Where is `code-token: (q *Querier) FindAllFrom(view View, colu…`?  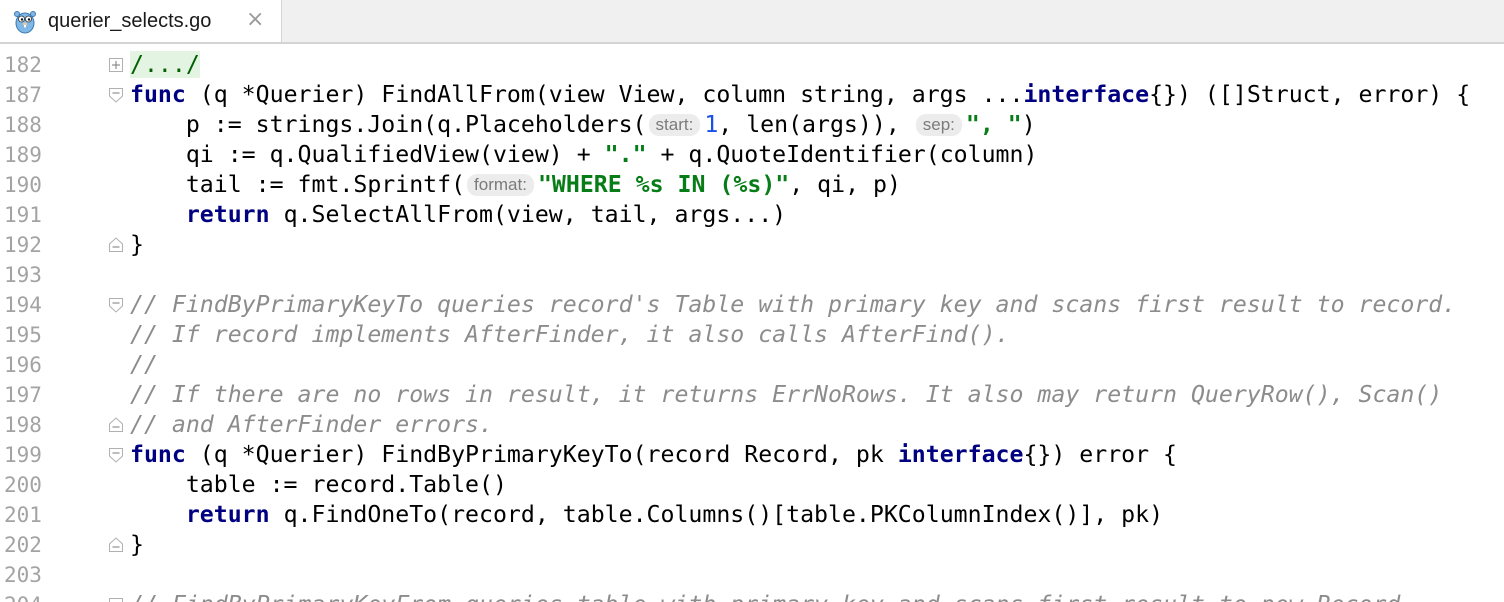 code-token: (q *Querier) FindAllFrom(view View, colu… is located at coordinates (604, 94).